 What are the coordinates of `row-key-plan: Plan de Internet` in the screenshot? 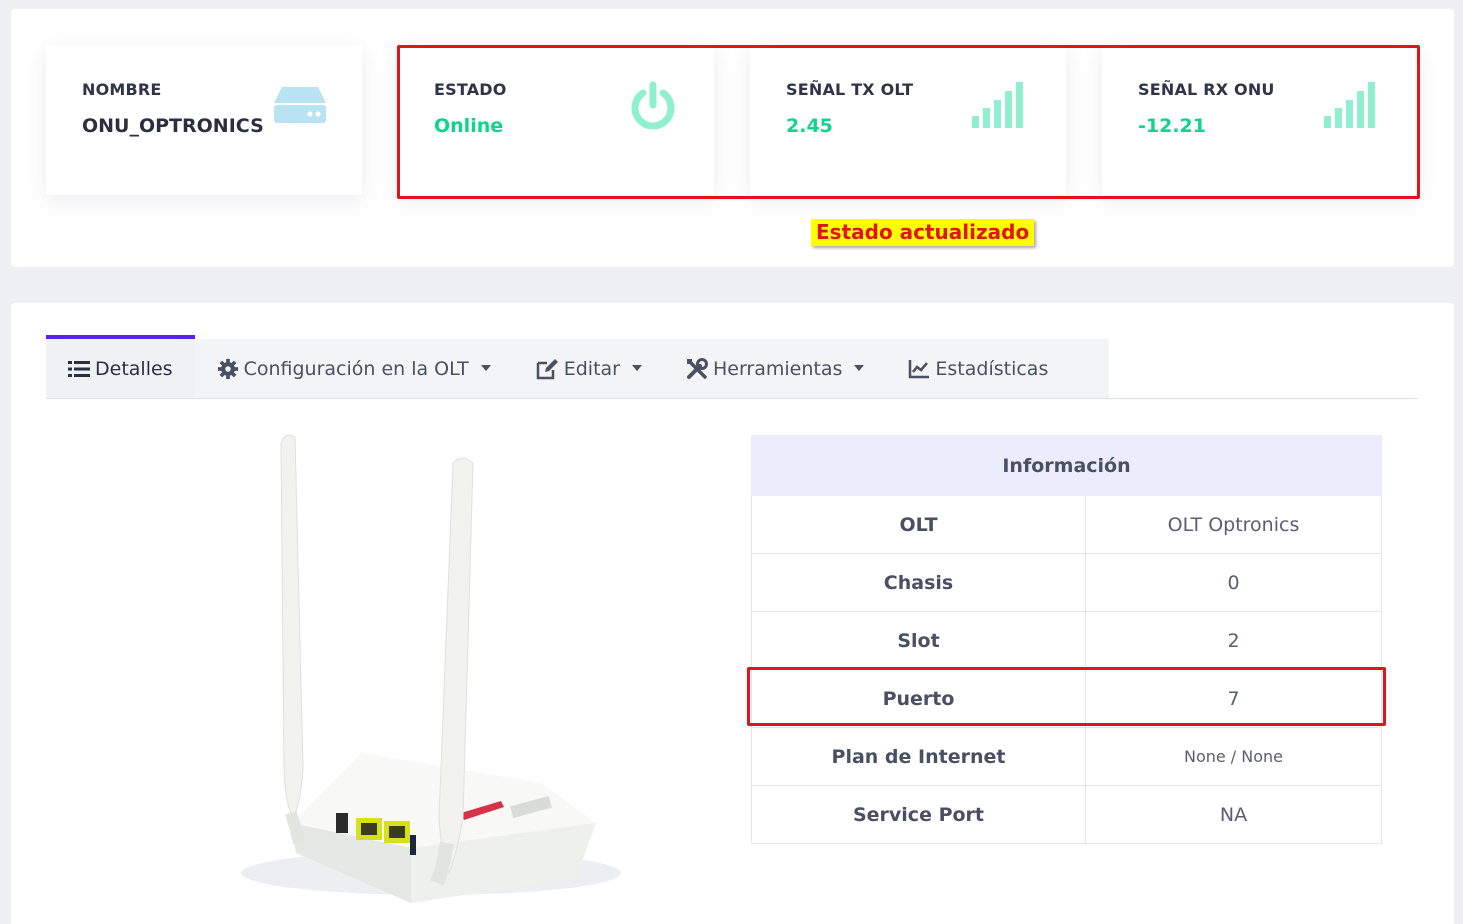 It's located at (918, 756).